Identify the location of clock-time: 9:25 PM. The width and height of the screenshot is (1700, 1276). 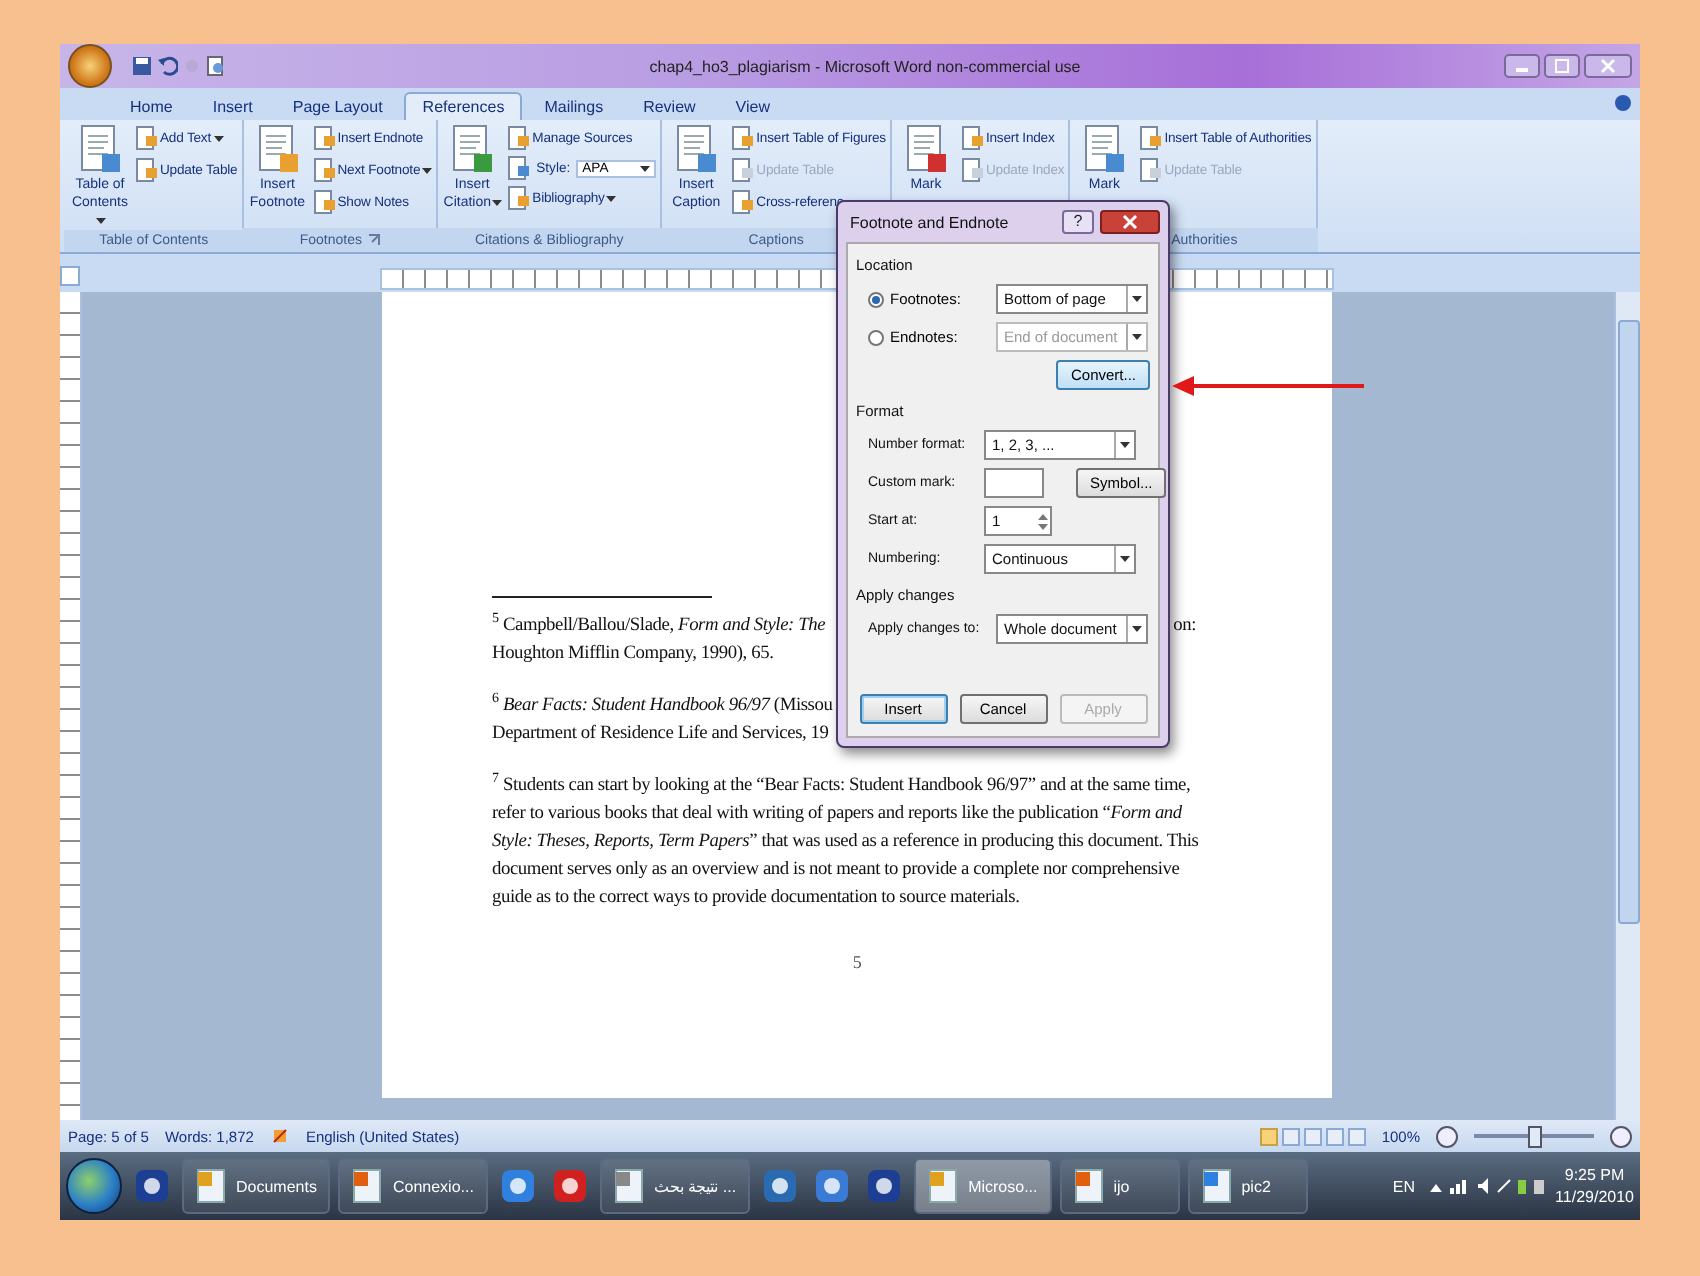
(1594, 1175).